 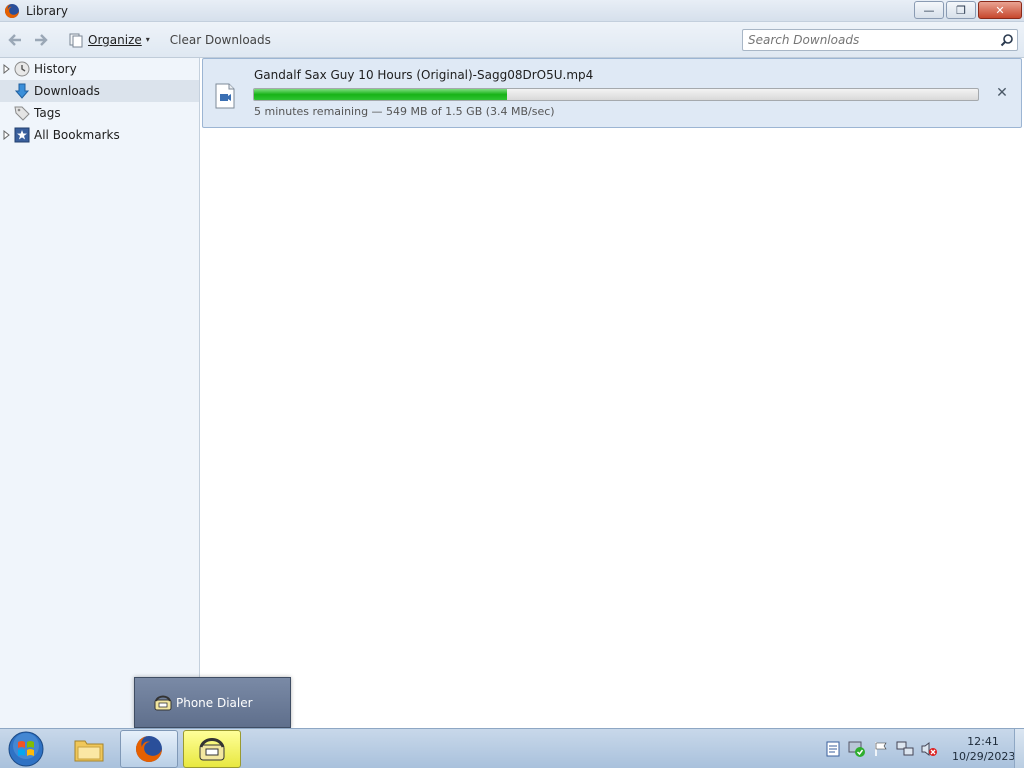 I want to click on clock-date: 10/29/2023, so click(x=984, y=756).